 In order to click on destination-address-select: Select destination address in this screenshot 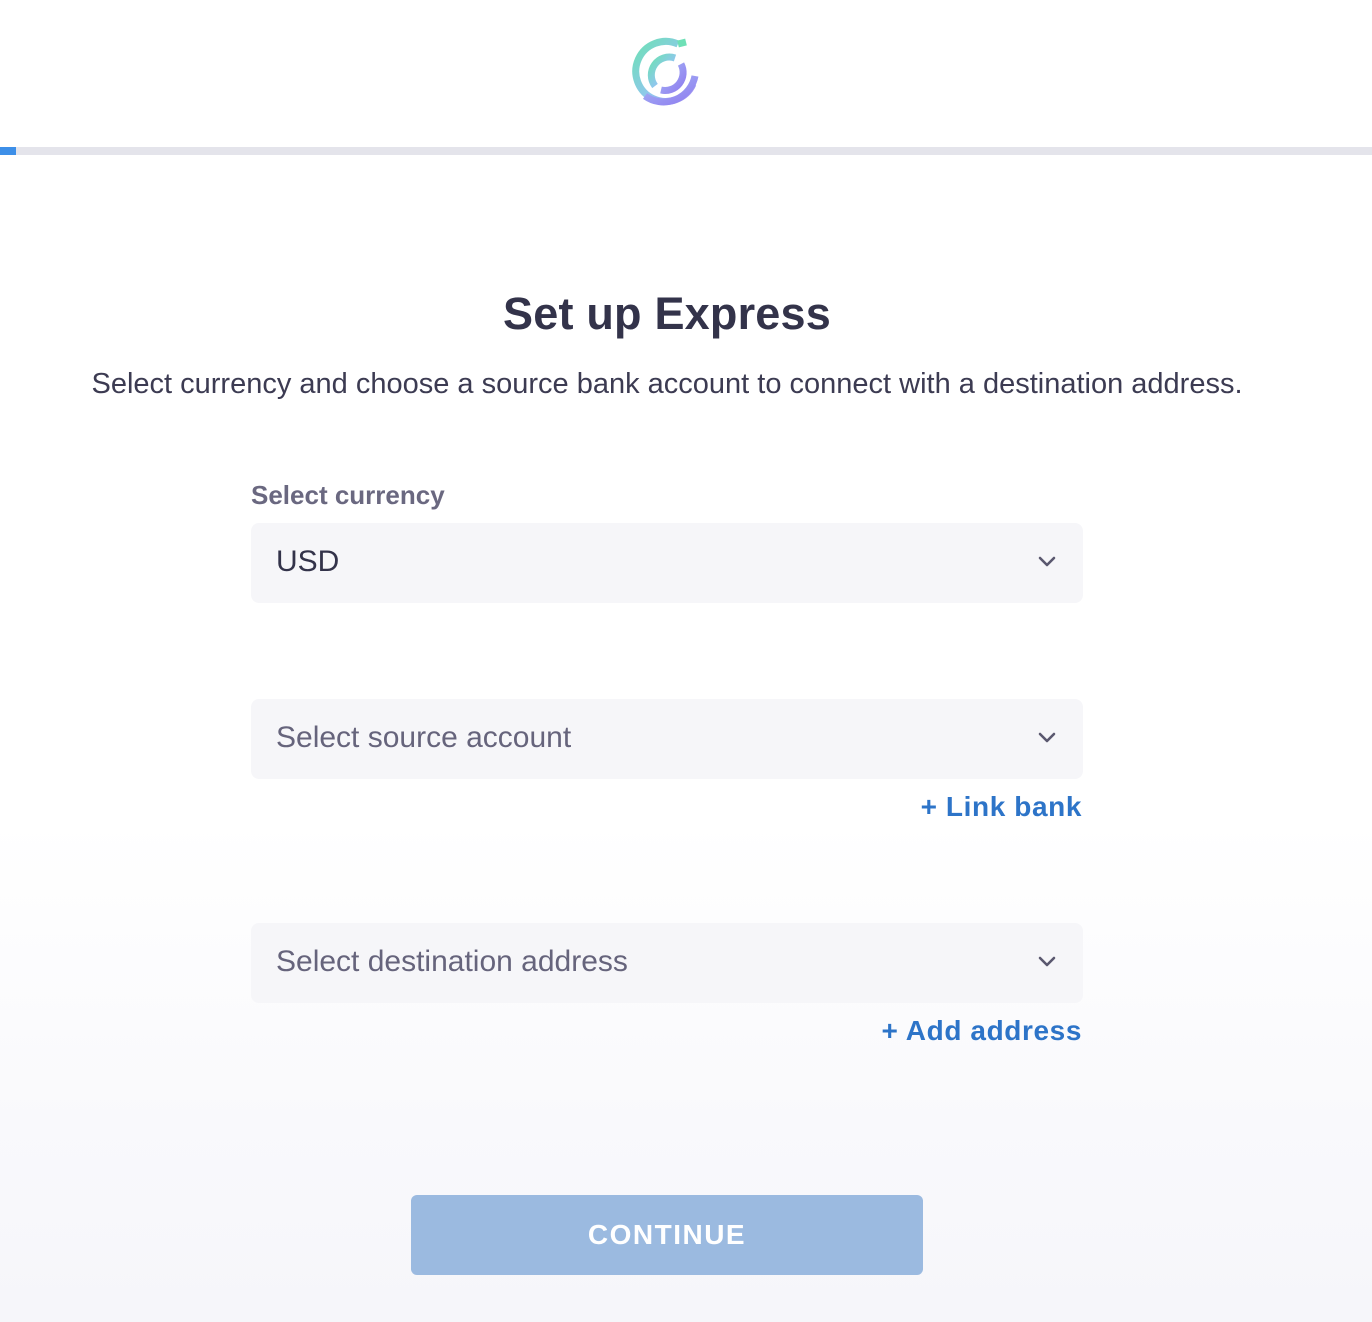, I will do `click(667, 963)`.